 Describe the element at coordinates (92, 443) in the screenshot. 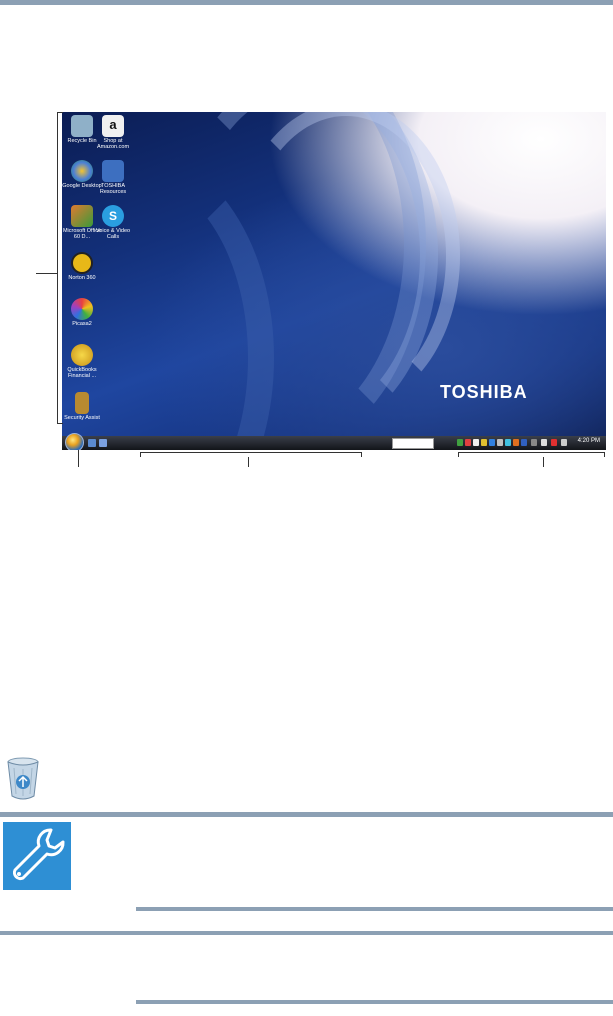

I see `show-desktop-icon` at that location.